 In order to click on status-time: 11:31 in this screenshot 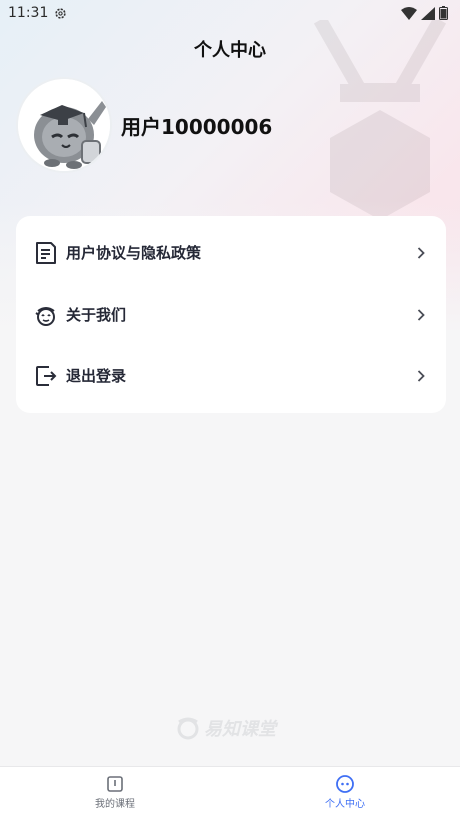, I will do `click(28, 13)`.